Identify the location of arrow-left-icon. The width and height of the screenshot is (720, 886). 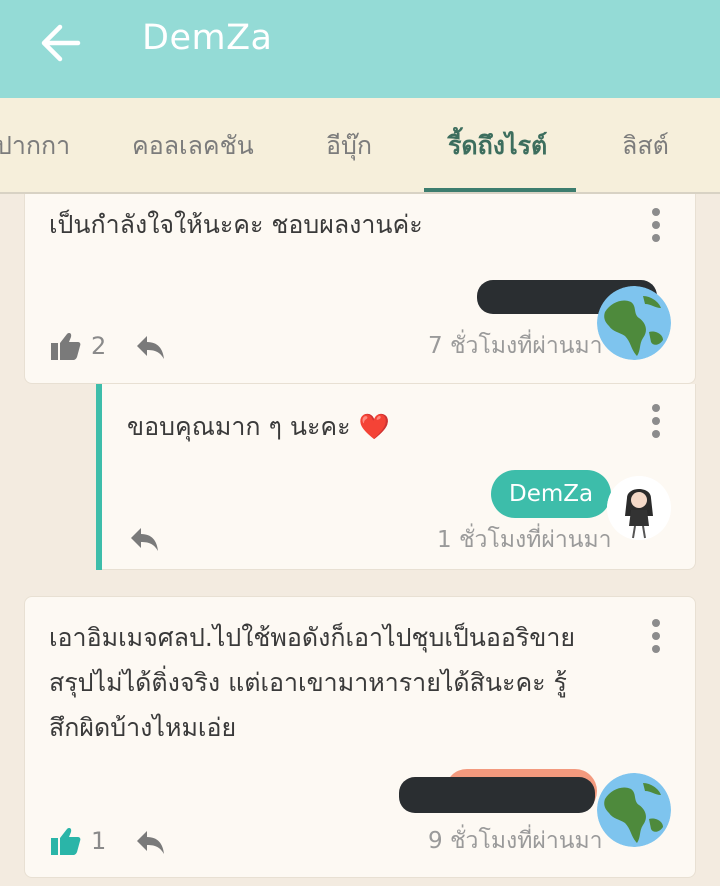
(61, 43).